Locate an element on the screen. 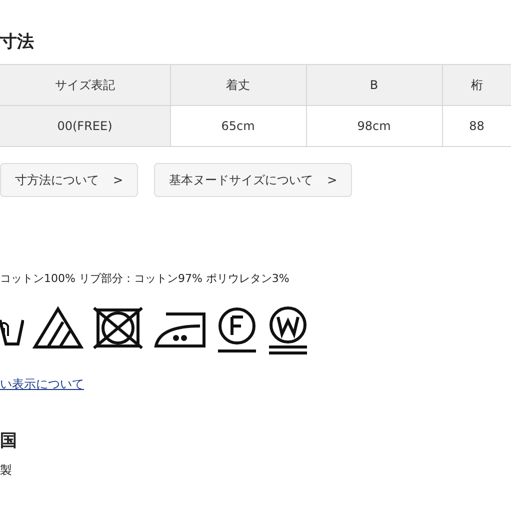  table-cell: 98cm is located at coordinates (374, 126).